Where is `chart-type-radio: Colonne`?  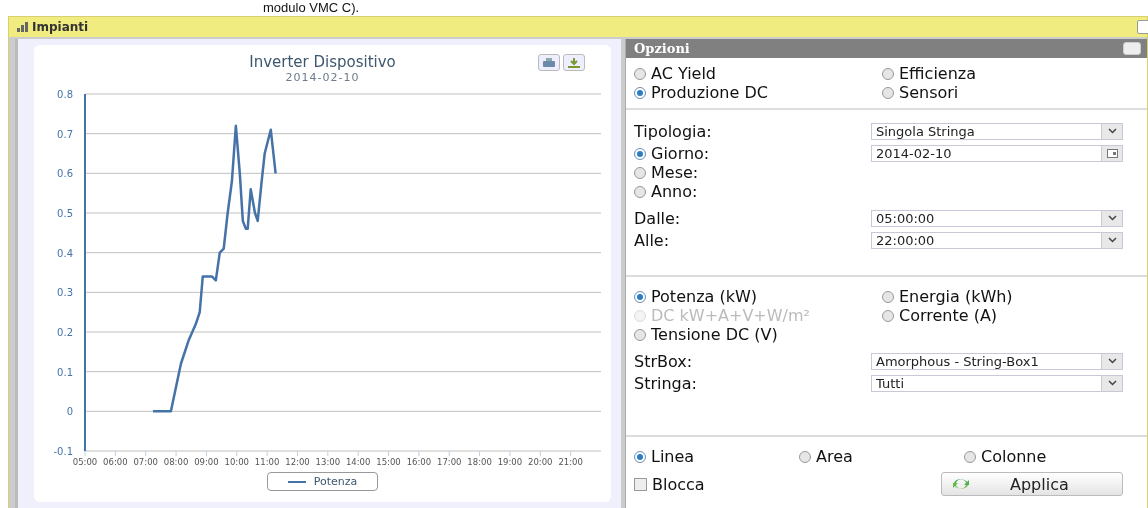
chart-type-radio: Colonne is located at coordinates (1051, 456).